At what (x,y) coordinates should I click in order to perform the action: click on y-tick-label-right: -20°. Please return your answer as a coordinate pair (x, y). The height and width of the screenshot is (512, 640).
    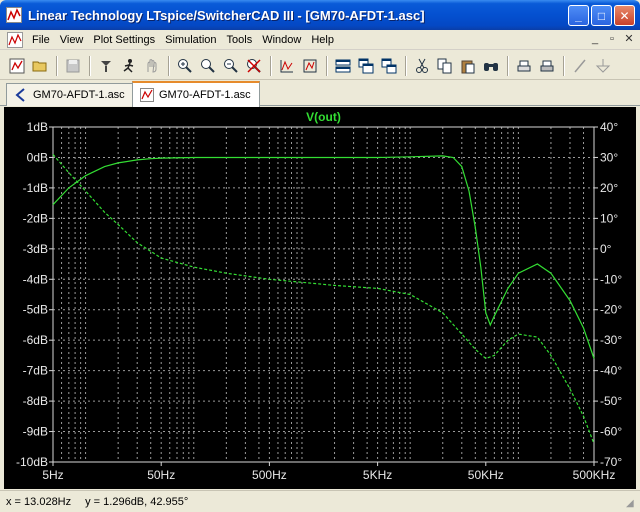
    Looking at the image, I should click on (611, 310).